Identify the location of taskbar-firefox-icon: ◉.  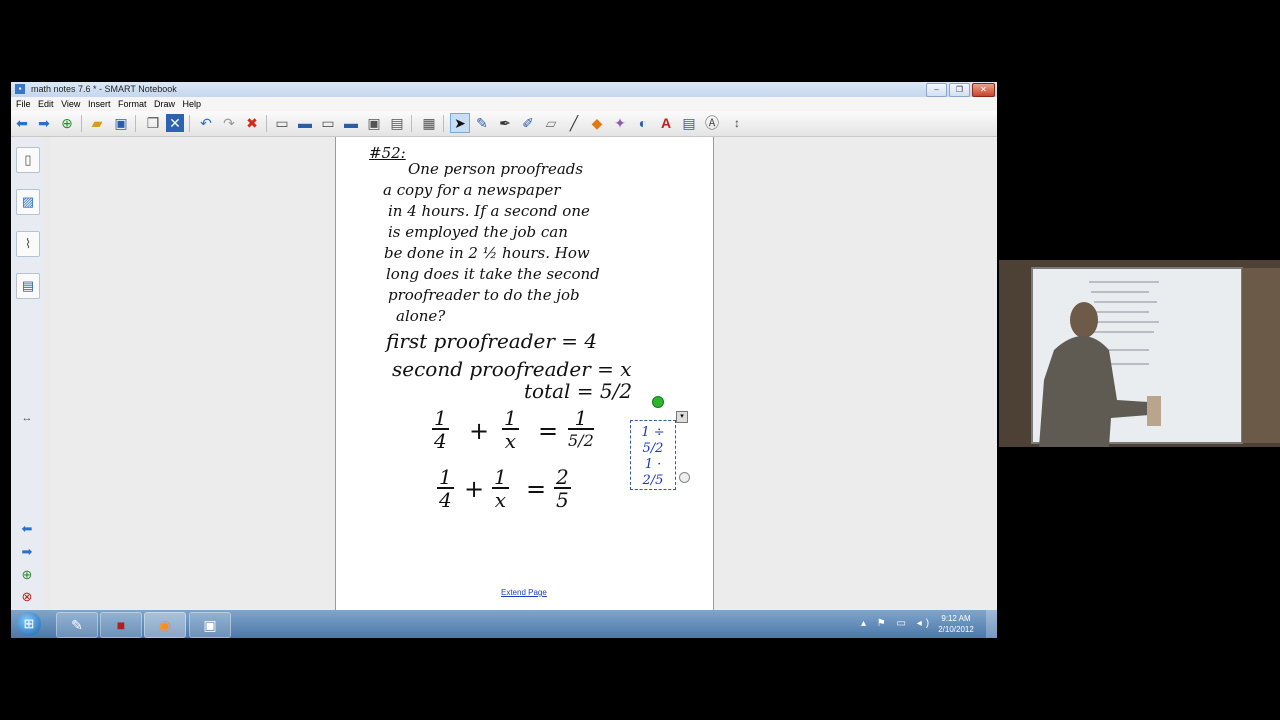
(165, 625).